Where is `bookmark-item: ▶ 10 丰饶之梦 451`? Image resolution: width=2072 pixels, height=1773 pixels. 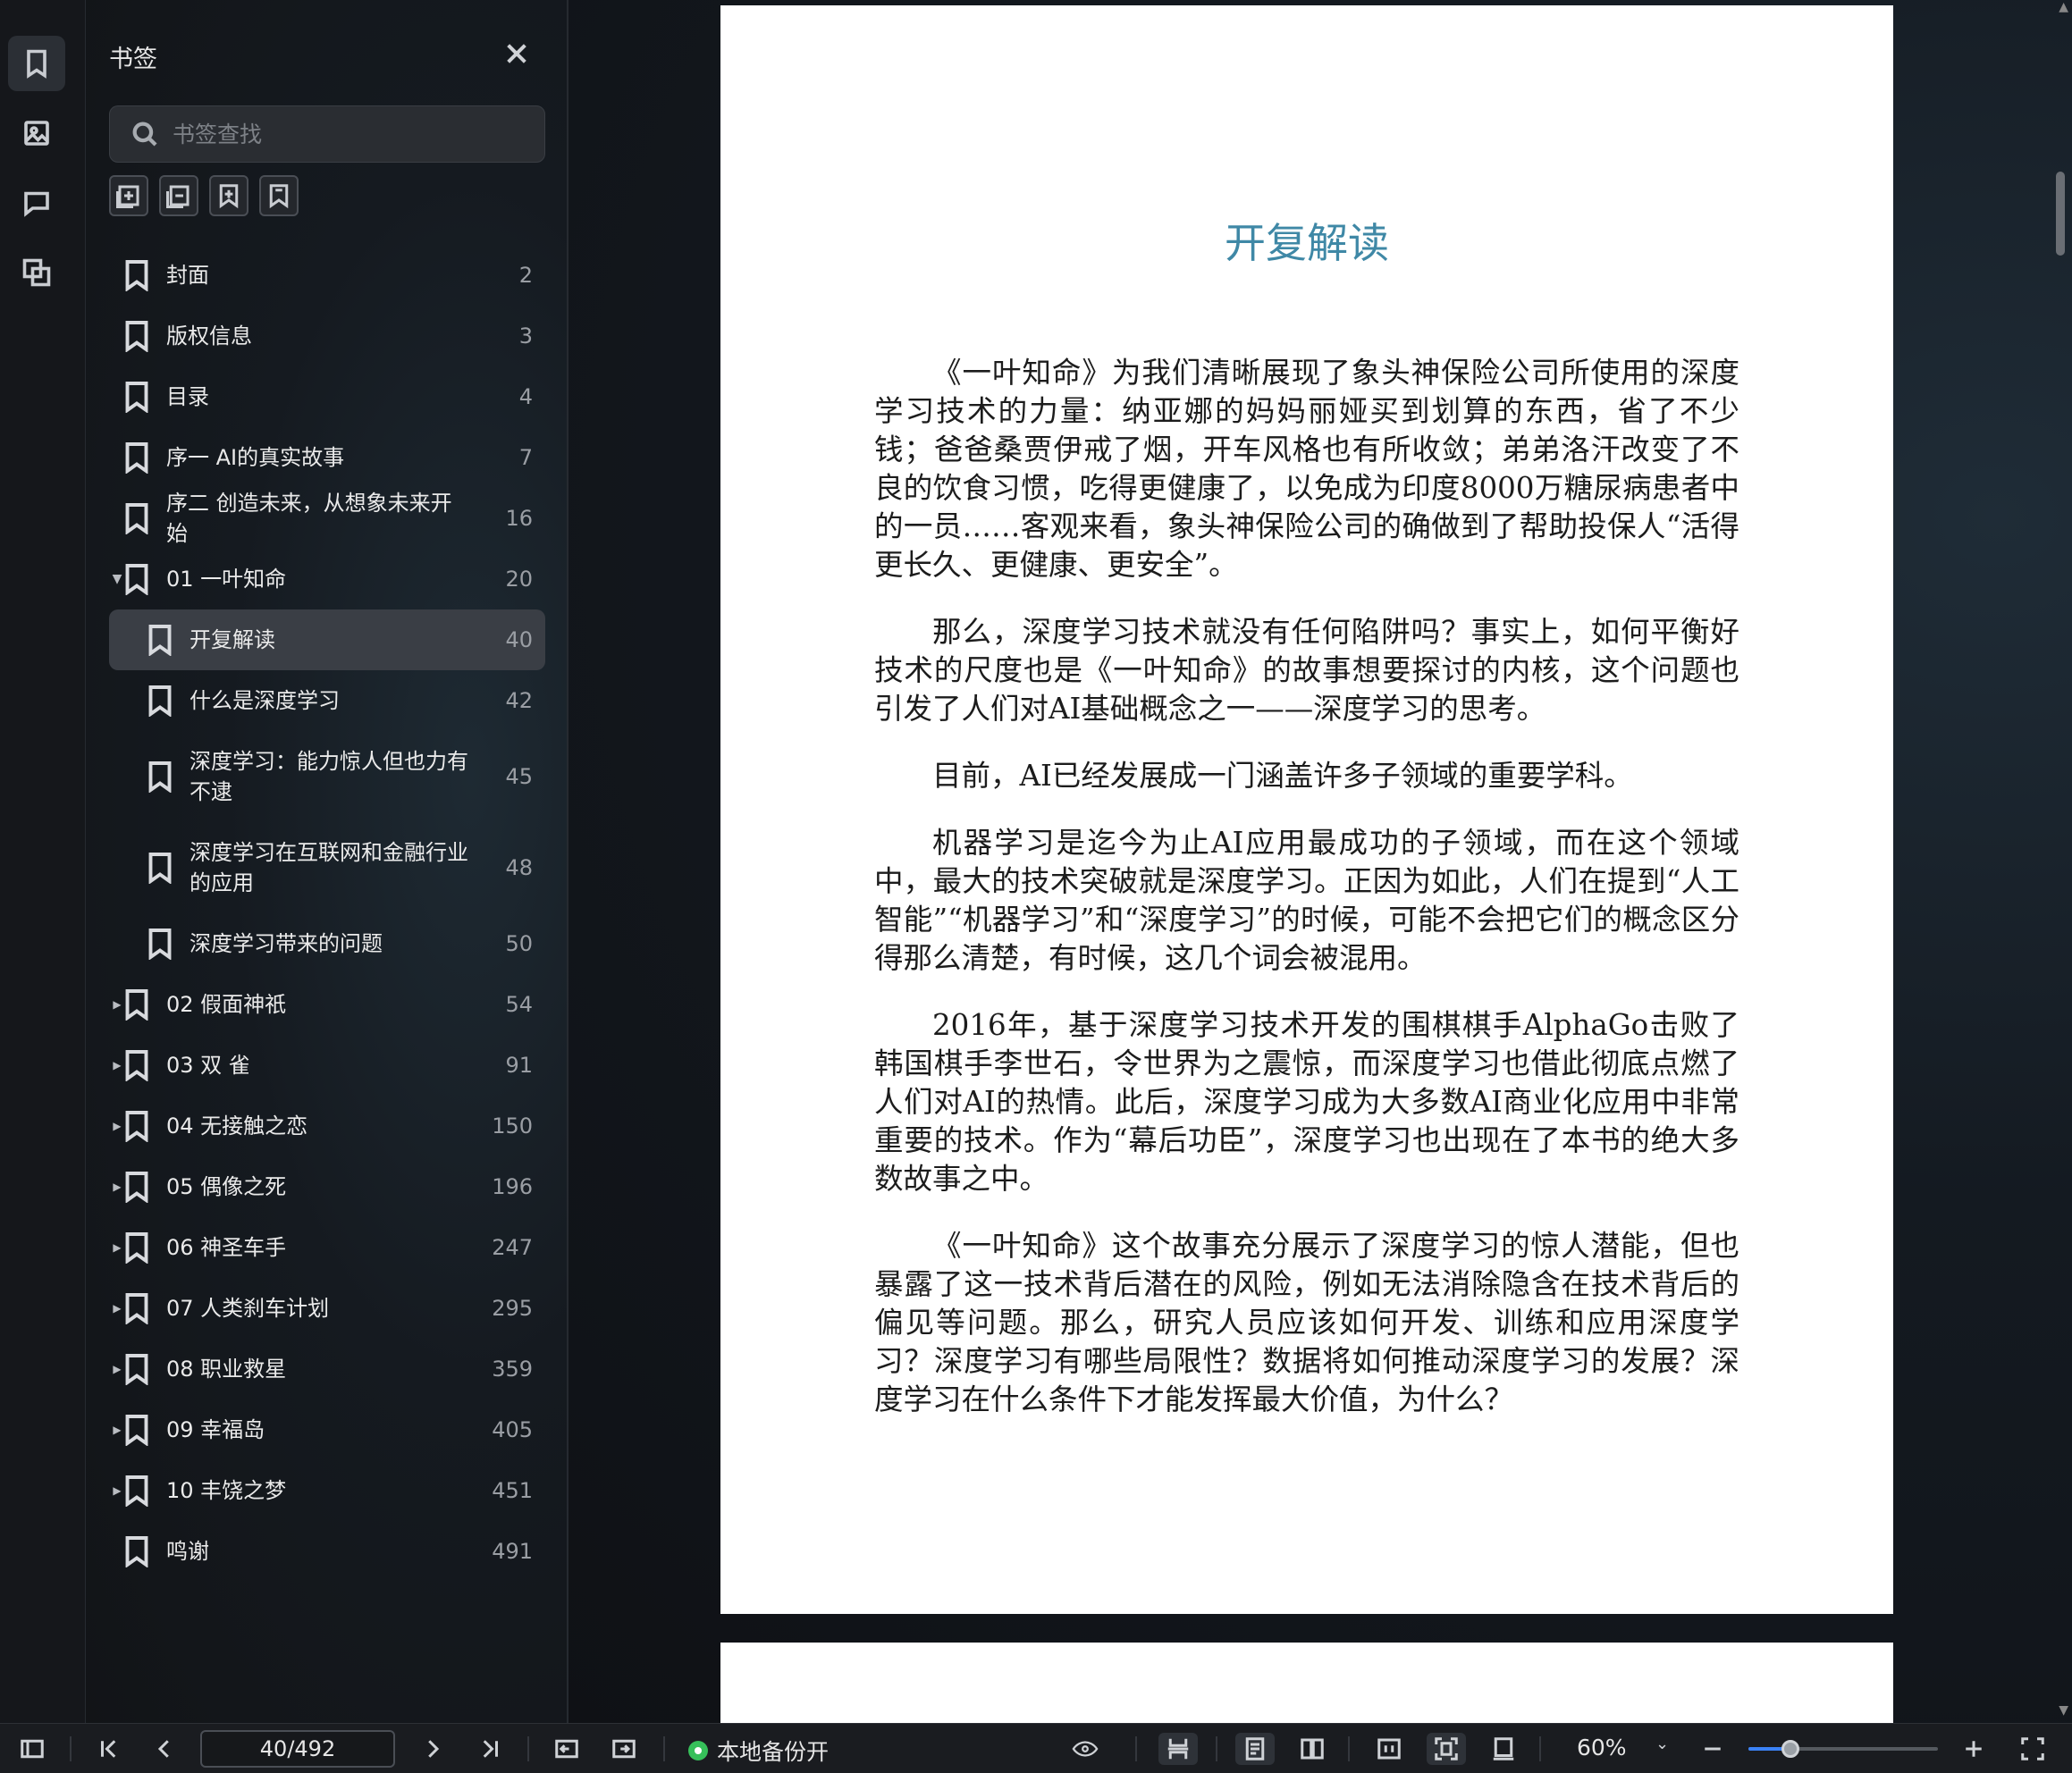 bookmark-item: ▶ 10 丰饶之梦 451 is located at coordinates (327, 1491).